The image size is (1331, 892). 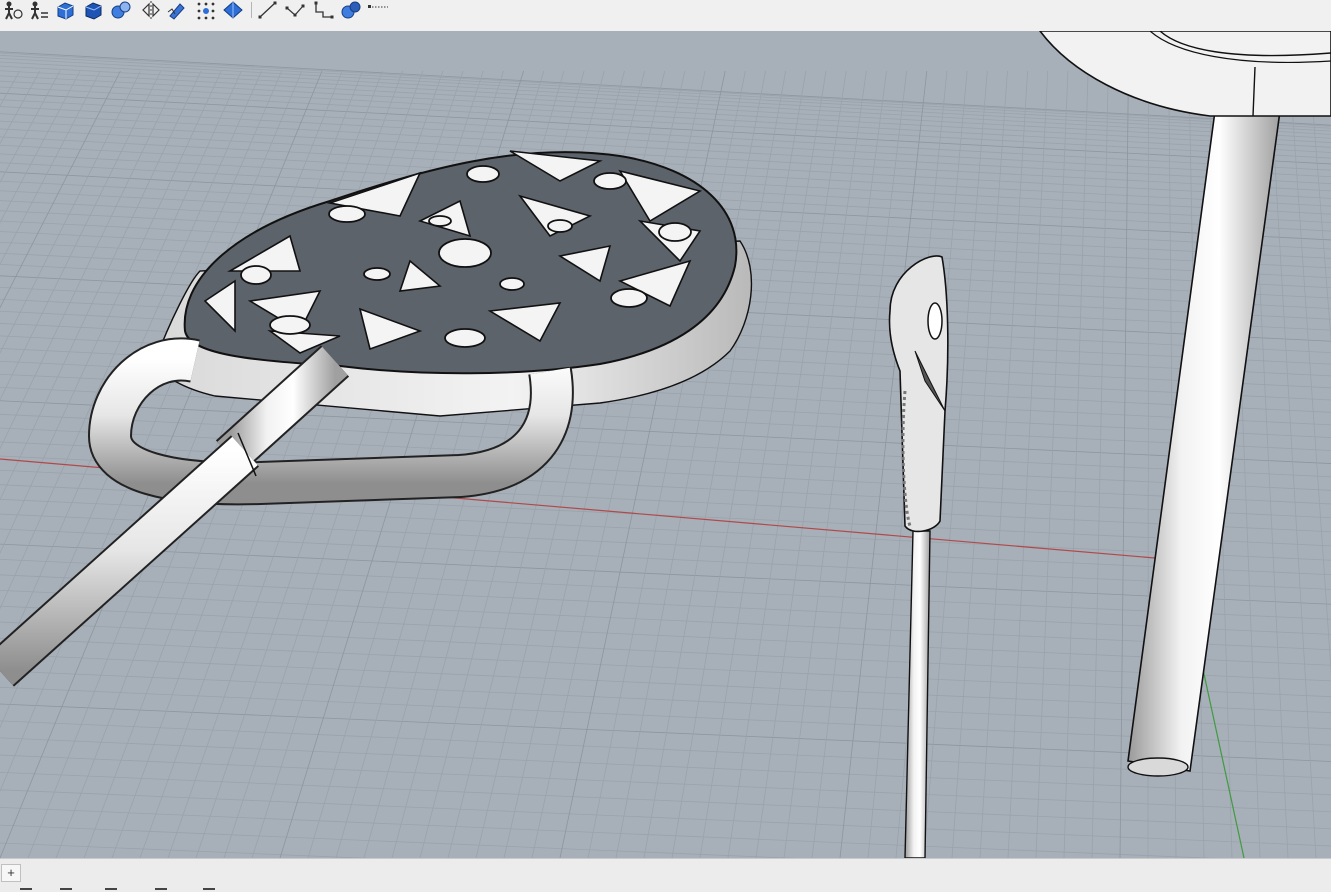 What do you see at coordinates (1221, 754) in the screenshot?
I see `y-axis-line` at bounding box center [1221, 754].